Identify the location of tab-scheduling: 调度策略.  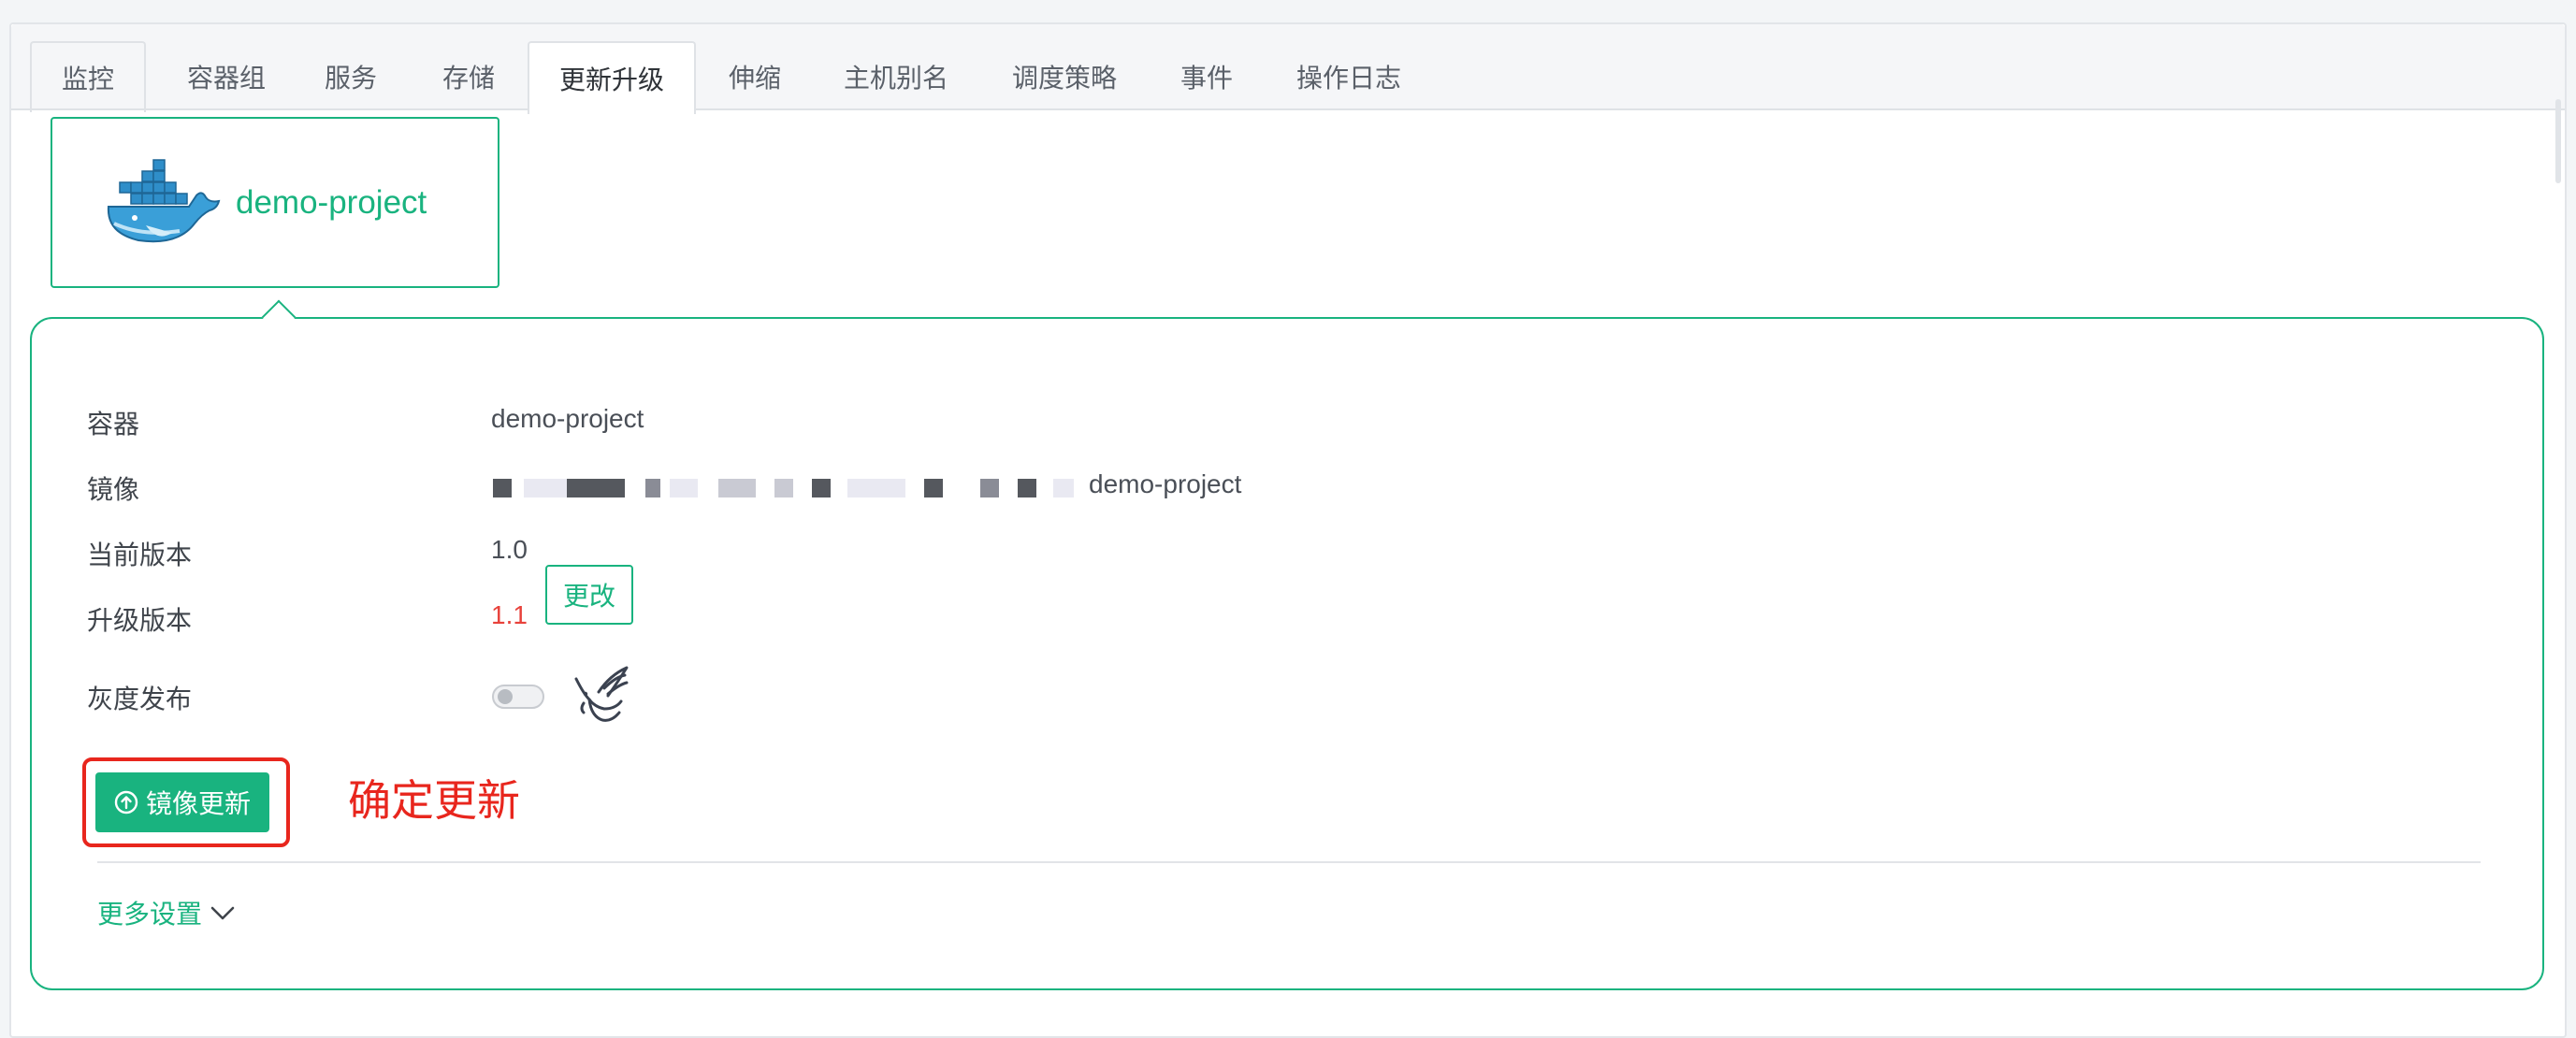
(1064, 76).